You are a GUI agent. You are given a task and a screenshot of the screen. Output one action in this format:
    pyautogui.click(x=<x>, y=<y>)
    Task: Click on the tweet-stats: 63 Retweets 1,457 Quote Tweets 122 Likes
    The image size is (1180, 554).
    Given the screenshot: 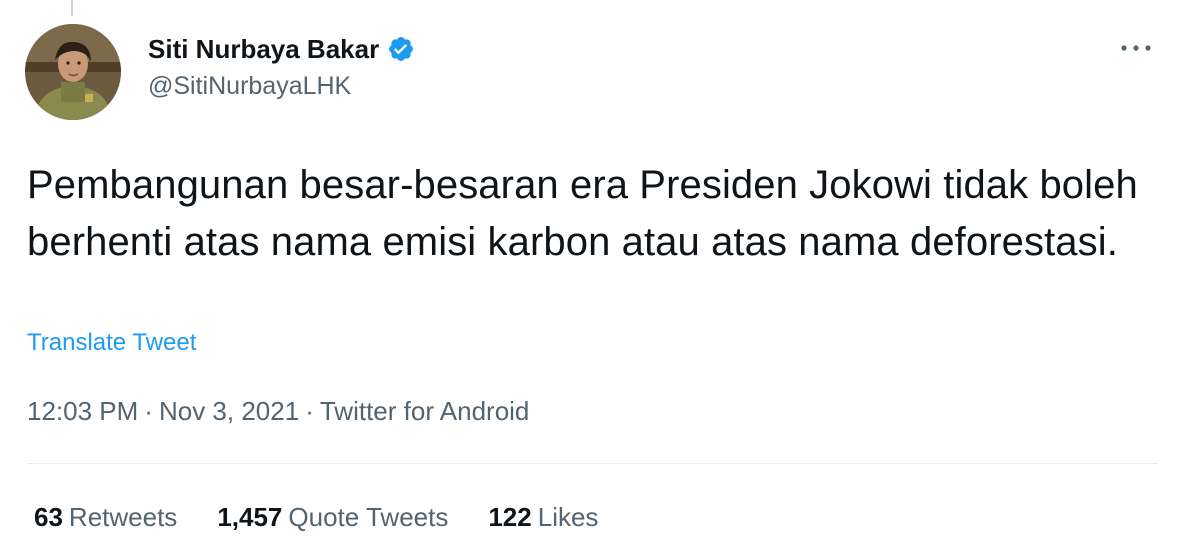 What is the action you would take?
    pyautogui.click(x=316, y=517)
    